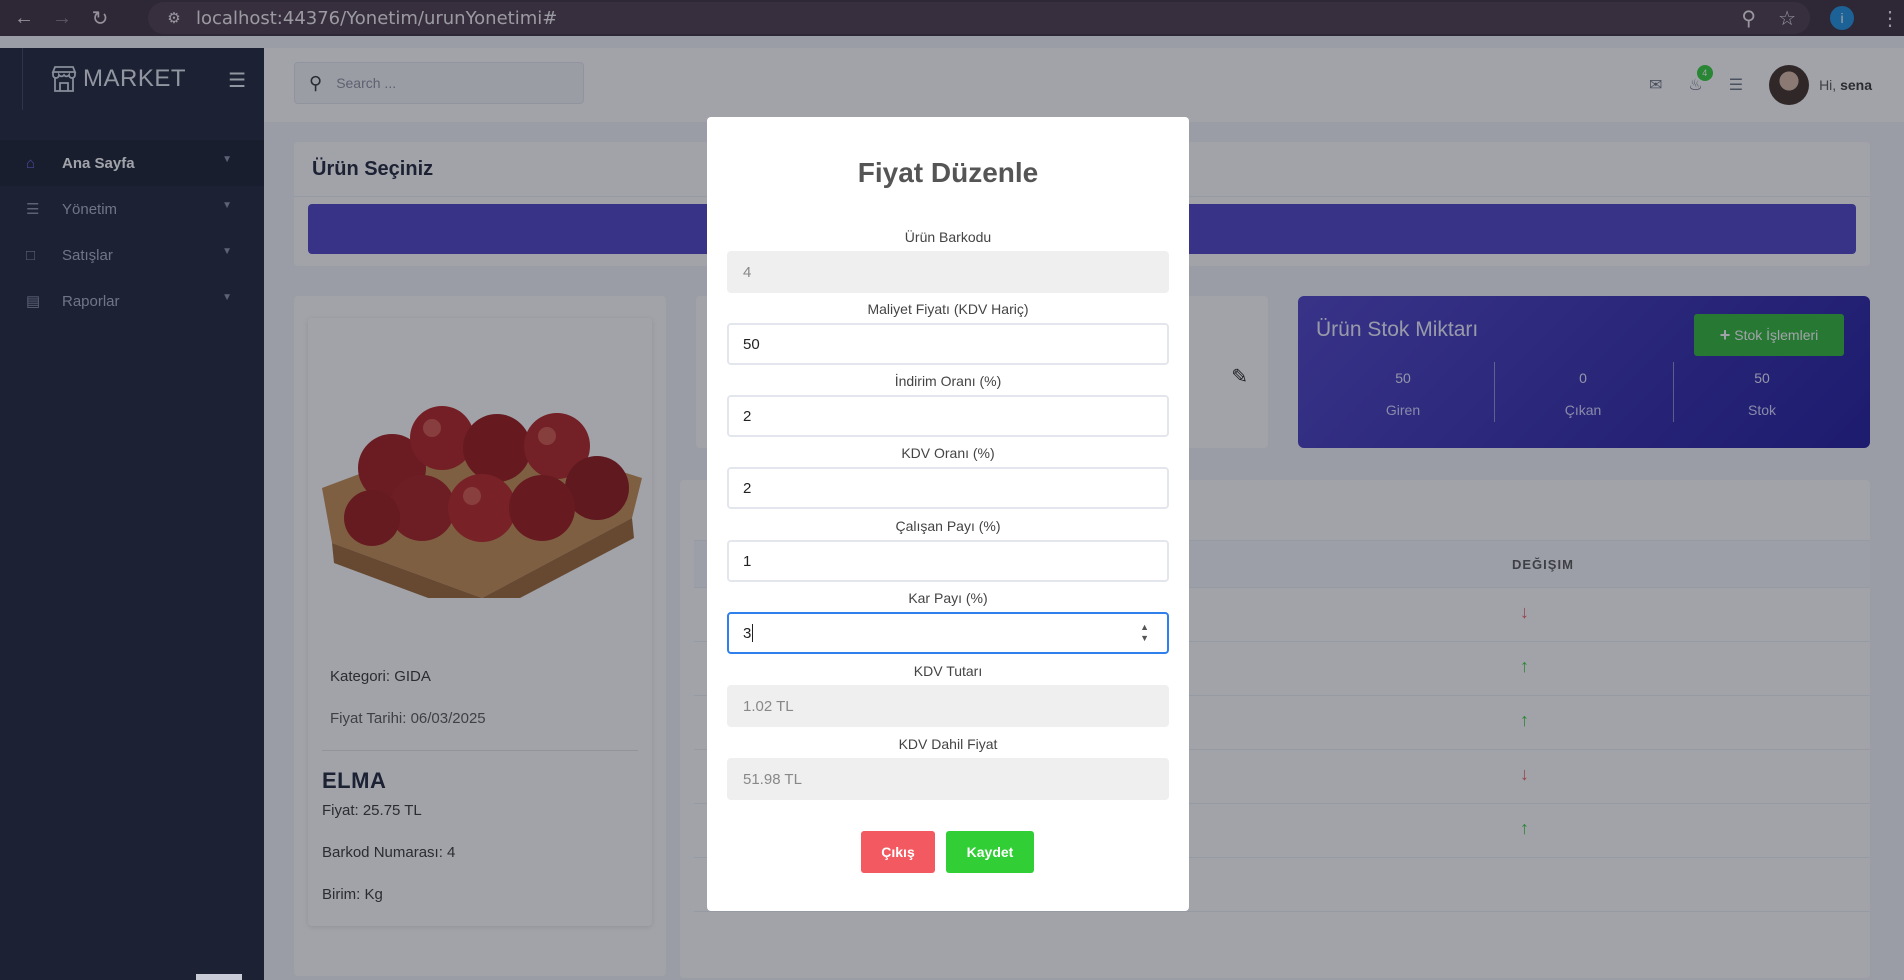  Describe the element at coordinates (747, 272) in the screenshot. I see `barcode-value: 4` at that location.